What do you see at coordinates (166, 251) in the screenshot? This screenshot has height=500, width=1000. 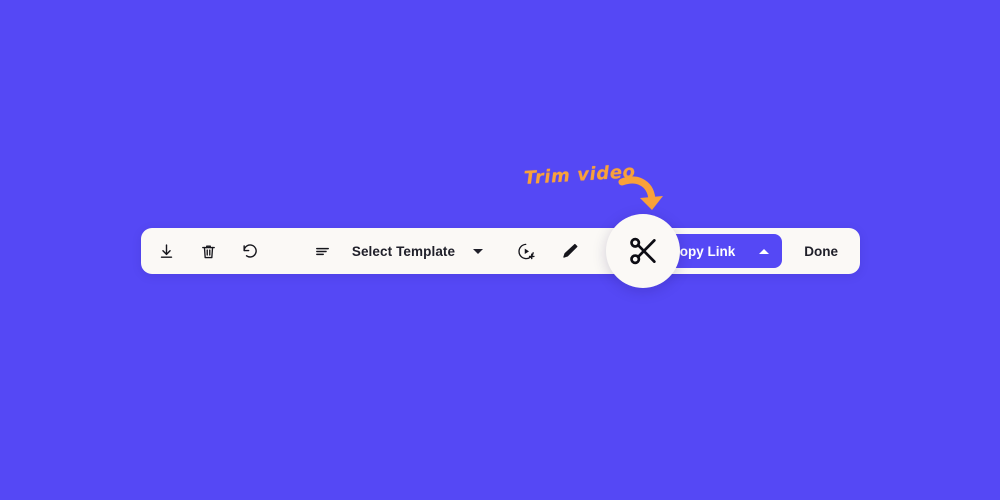 I see `download-button` at bounding box center [166, 251].